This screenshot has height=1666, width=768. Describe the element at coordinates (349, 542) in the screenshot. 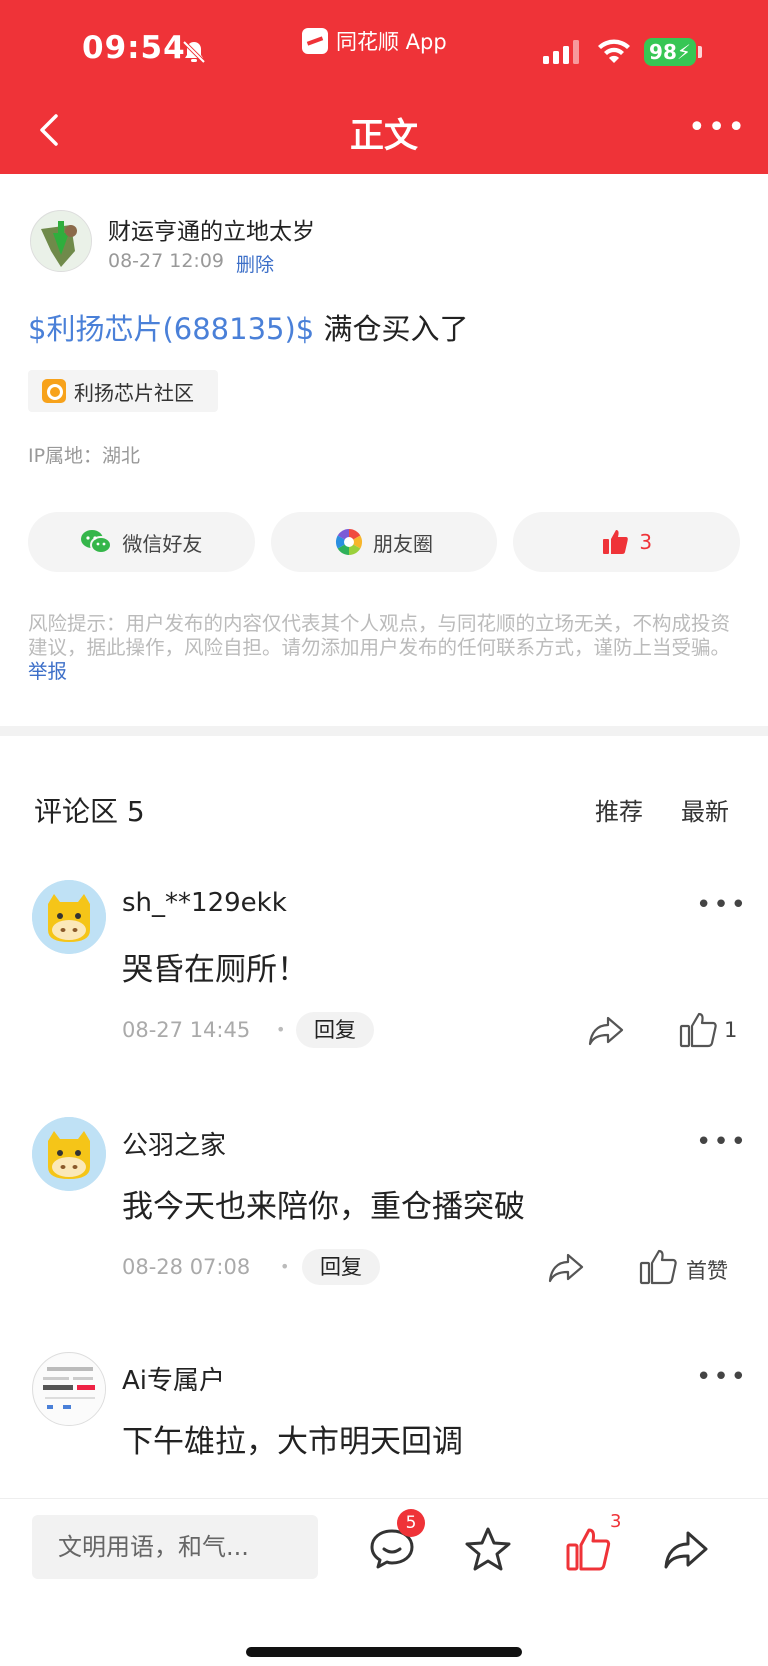

I see `moments-icon` at that location.